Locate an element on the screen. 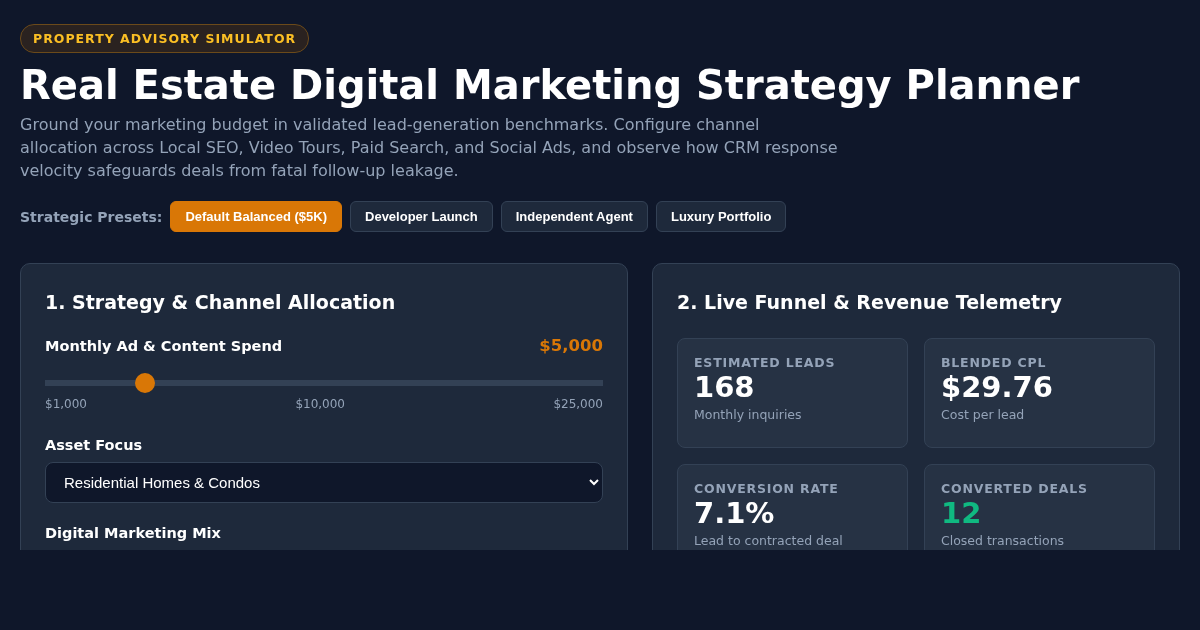  page-description: Ground your marketing budget in validated lead-generation benchmarks. Configure channel allocation across Local SEO, Video Tours, Paid Search, and Social Ads, and observe how CRM response velocity safeguards deals from fatal follow-up leakage. is located at coordinates (429, 148).